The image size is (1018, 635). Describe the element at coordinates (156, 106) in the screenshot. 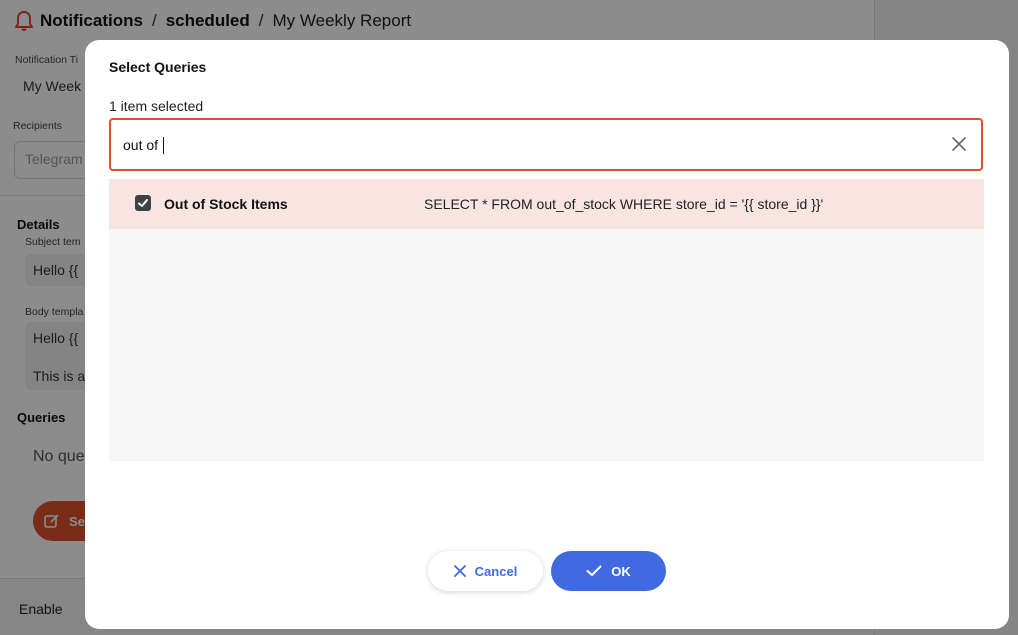

I see `selected-count: 1 item selected` at that location.